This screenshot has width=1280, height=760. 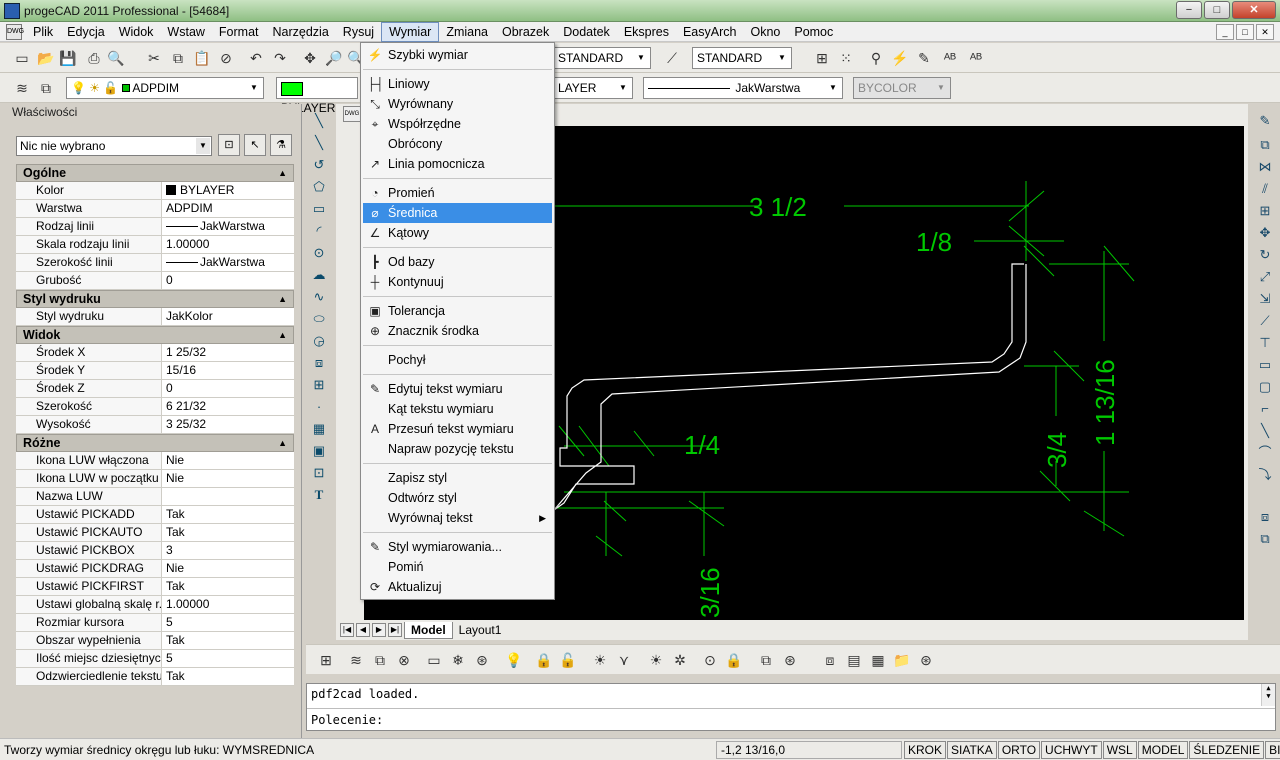 I want to click on hatch-icon: ▦, so click(x=319, y=429).